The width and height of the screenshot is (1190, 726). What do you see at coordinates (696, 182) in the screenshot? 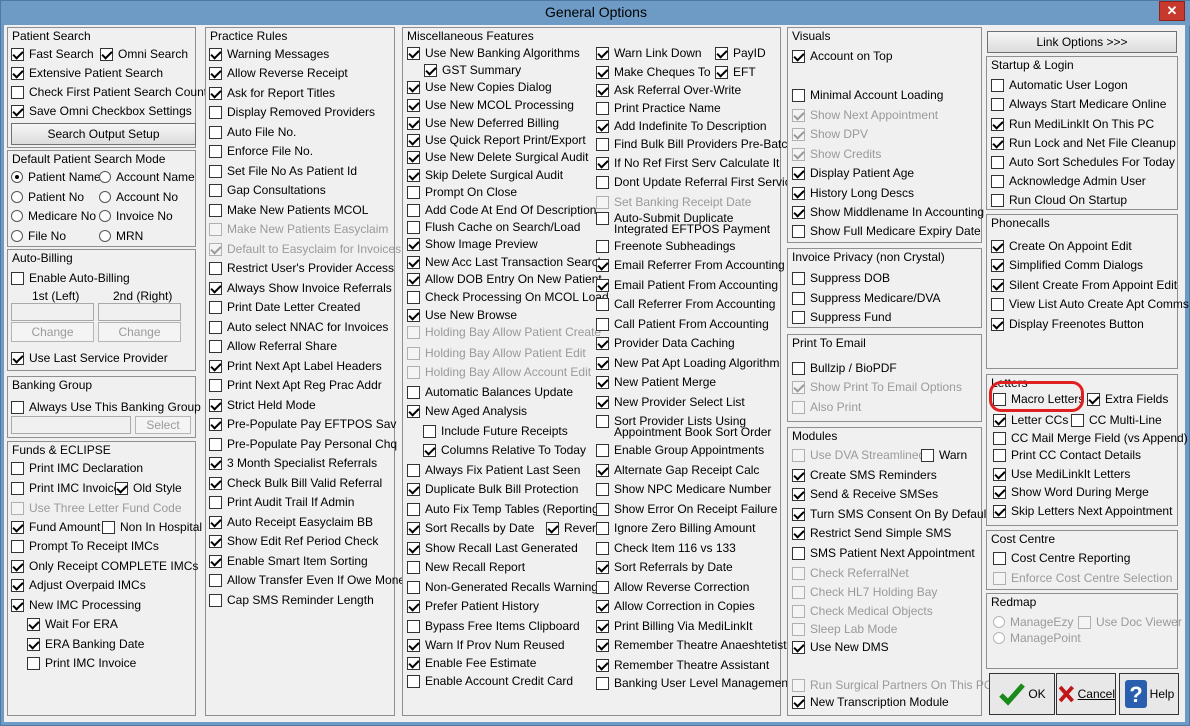
I see `misc-col2-item: Dont Update Referral First Service` at bounding box center [696, 182].